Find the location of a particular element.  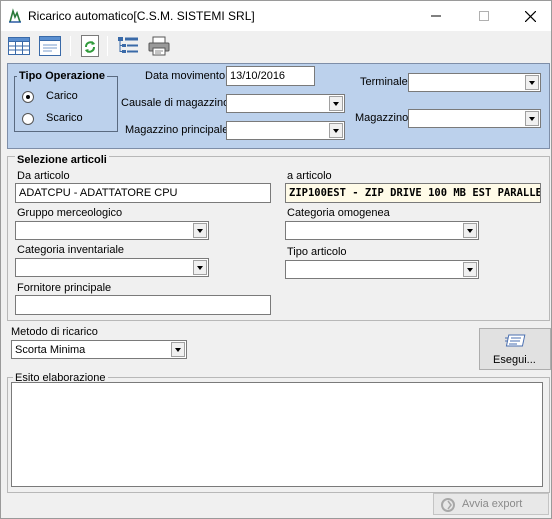

tipo-articolo-combo is located at coordinates (382, 269).